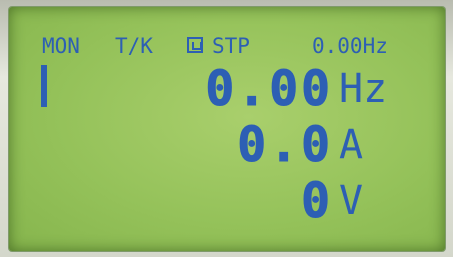 The width and height of the screenshot is (453, 257). I want to click on lock-icon, so click(195, 45).